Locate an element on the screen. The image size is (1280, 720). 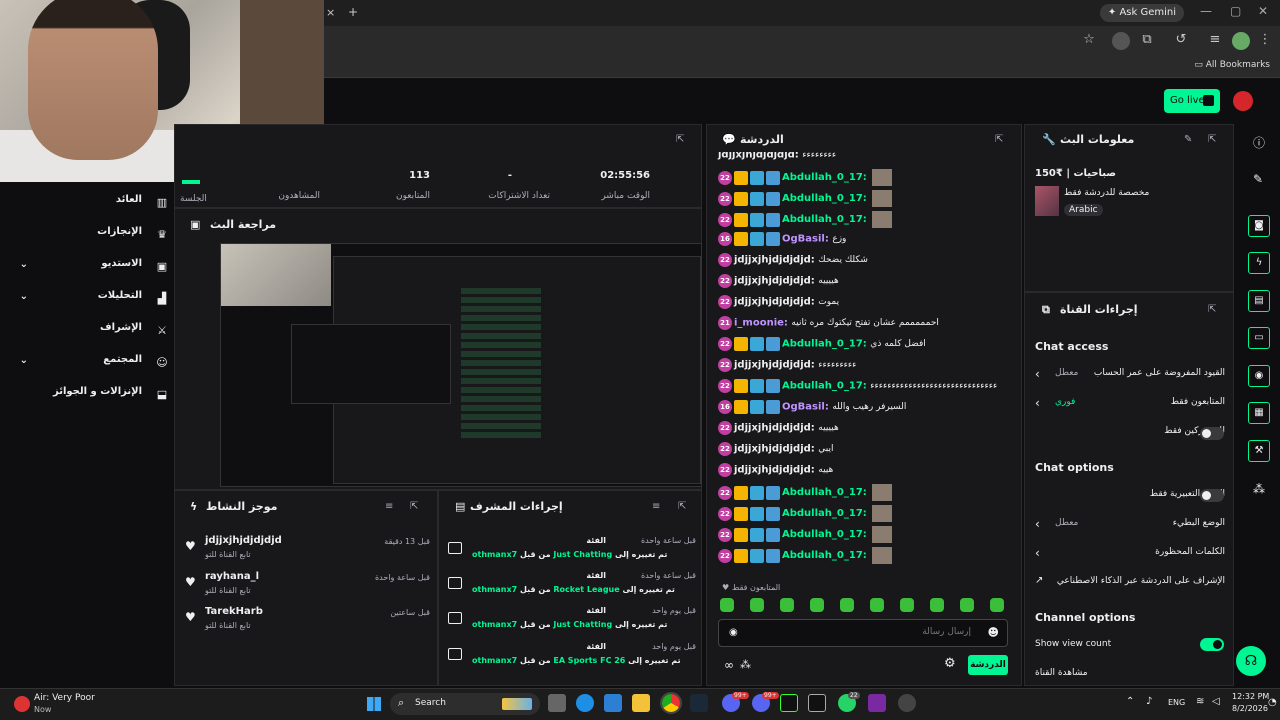
stream-category: مخصصة للدردشة فقط is located at coordinates (1106, 193).